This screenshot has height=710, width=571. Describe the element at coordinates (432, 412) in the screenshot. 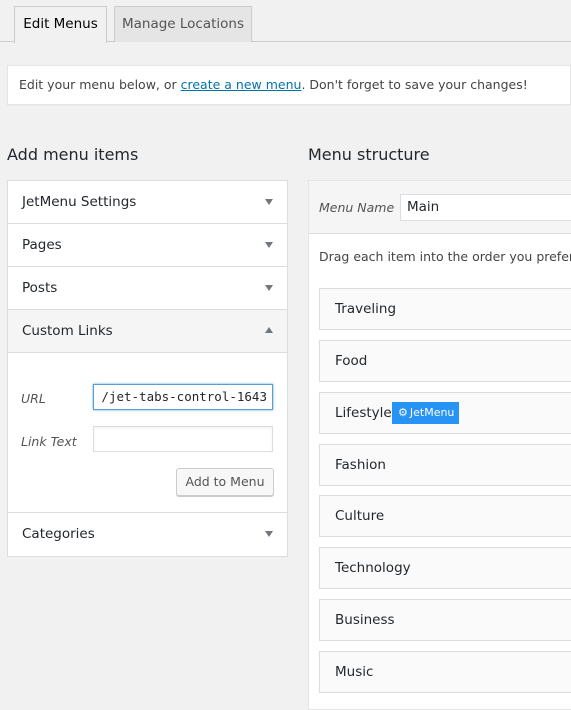

I see `jetmenu-badge-label: JetMenu` at that location.